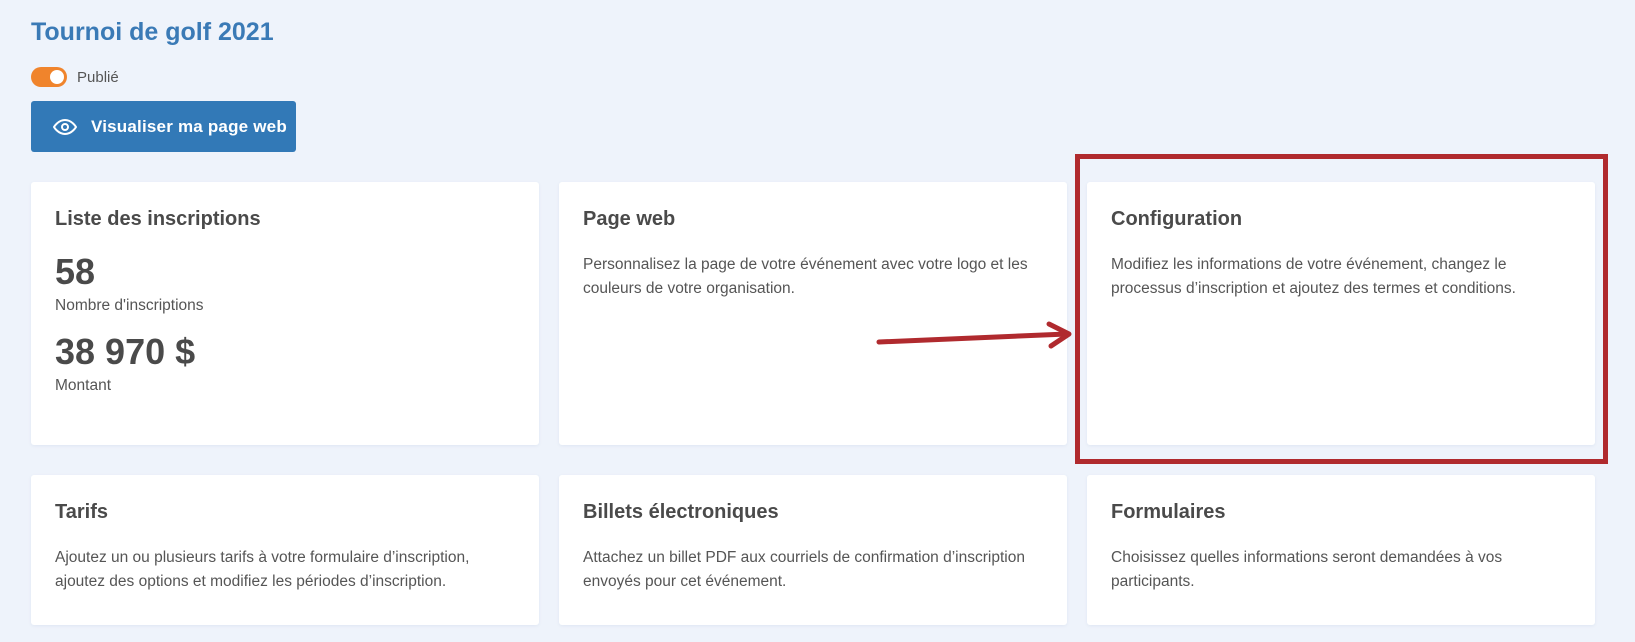 The image size is (1635, 642). I want to click on view-webpage-button: Visualiser ma page web, so click(163, 126).